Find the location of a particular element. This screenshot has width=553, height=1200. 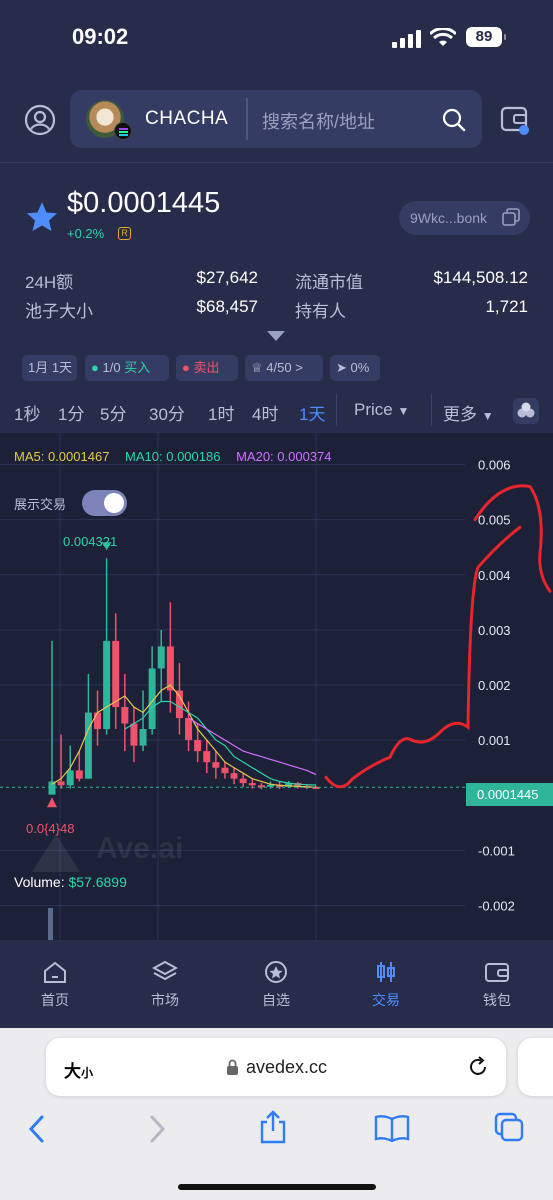

show-trades-label: 展示交易 is located at coordinates (40, 504).